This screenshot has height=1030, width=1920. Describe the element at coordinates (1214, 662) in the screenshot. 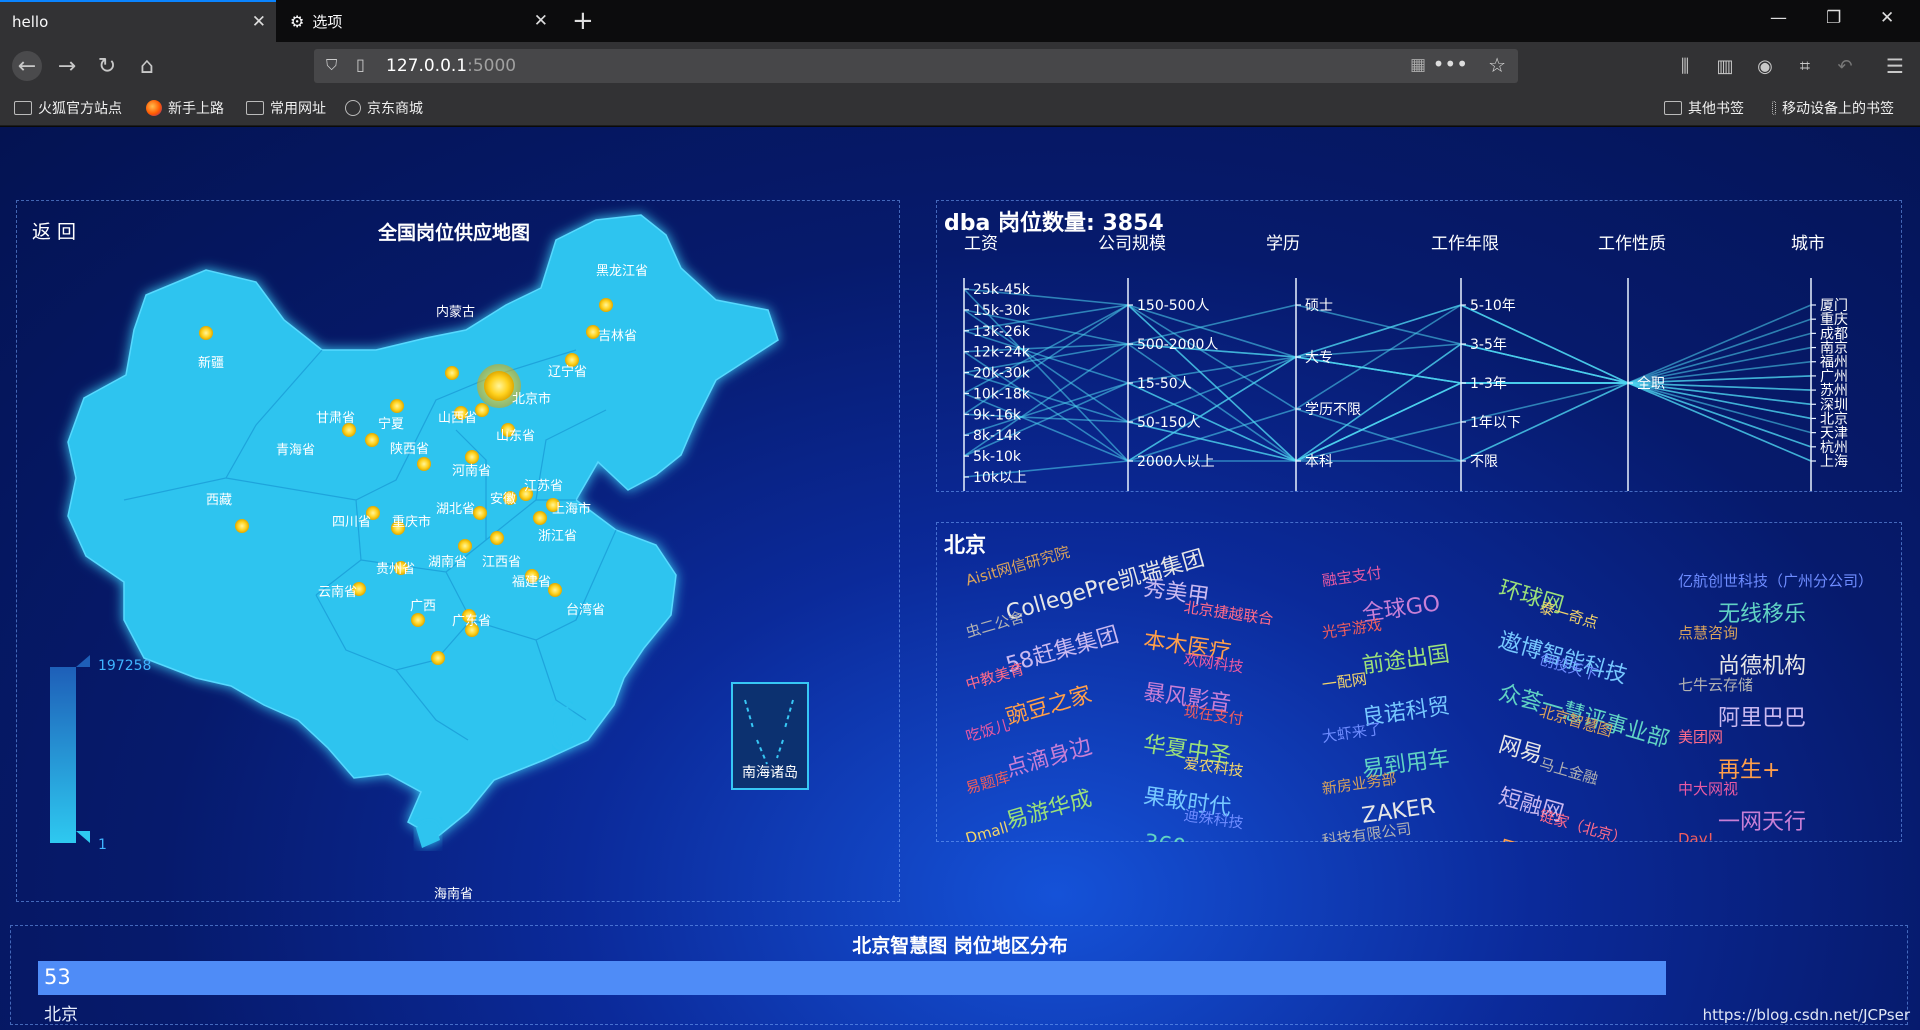

I see `wordcloud-word: 欢网科技` at that location.